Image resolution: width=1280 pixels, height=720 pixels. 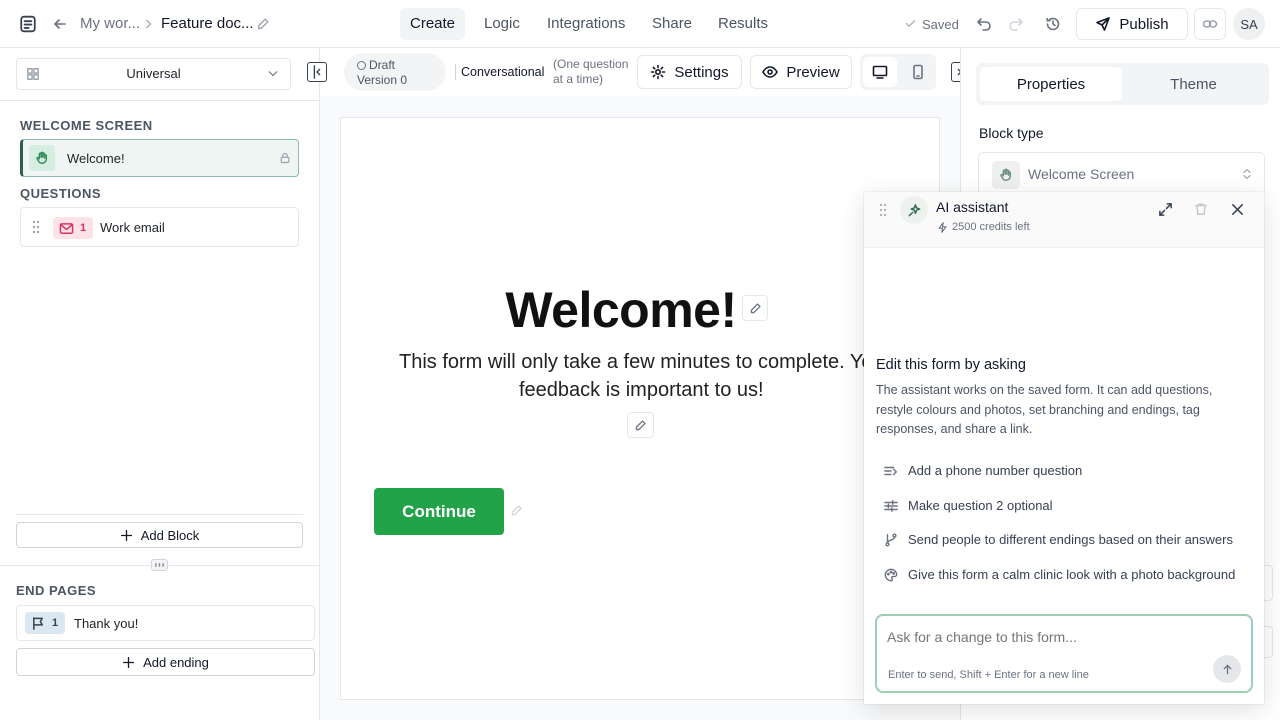 I want to click on preview-button: Preview, so click(x=801, y=72).